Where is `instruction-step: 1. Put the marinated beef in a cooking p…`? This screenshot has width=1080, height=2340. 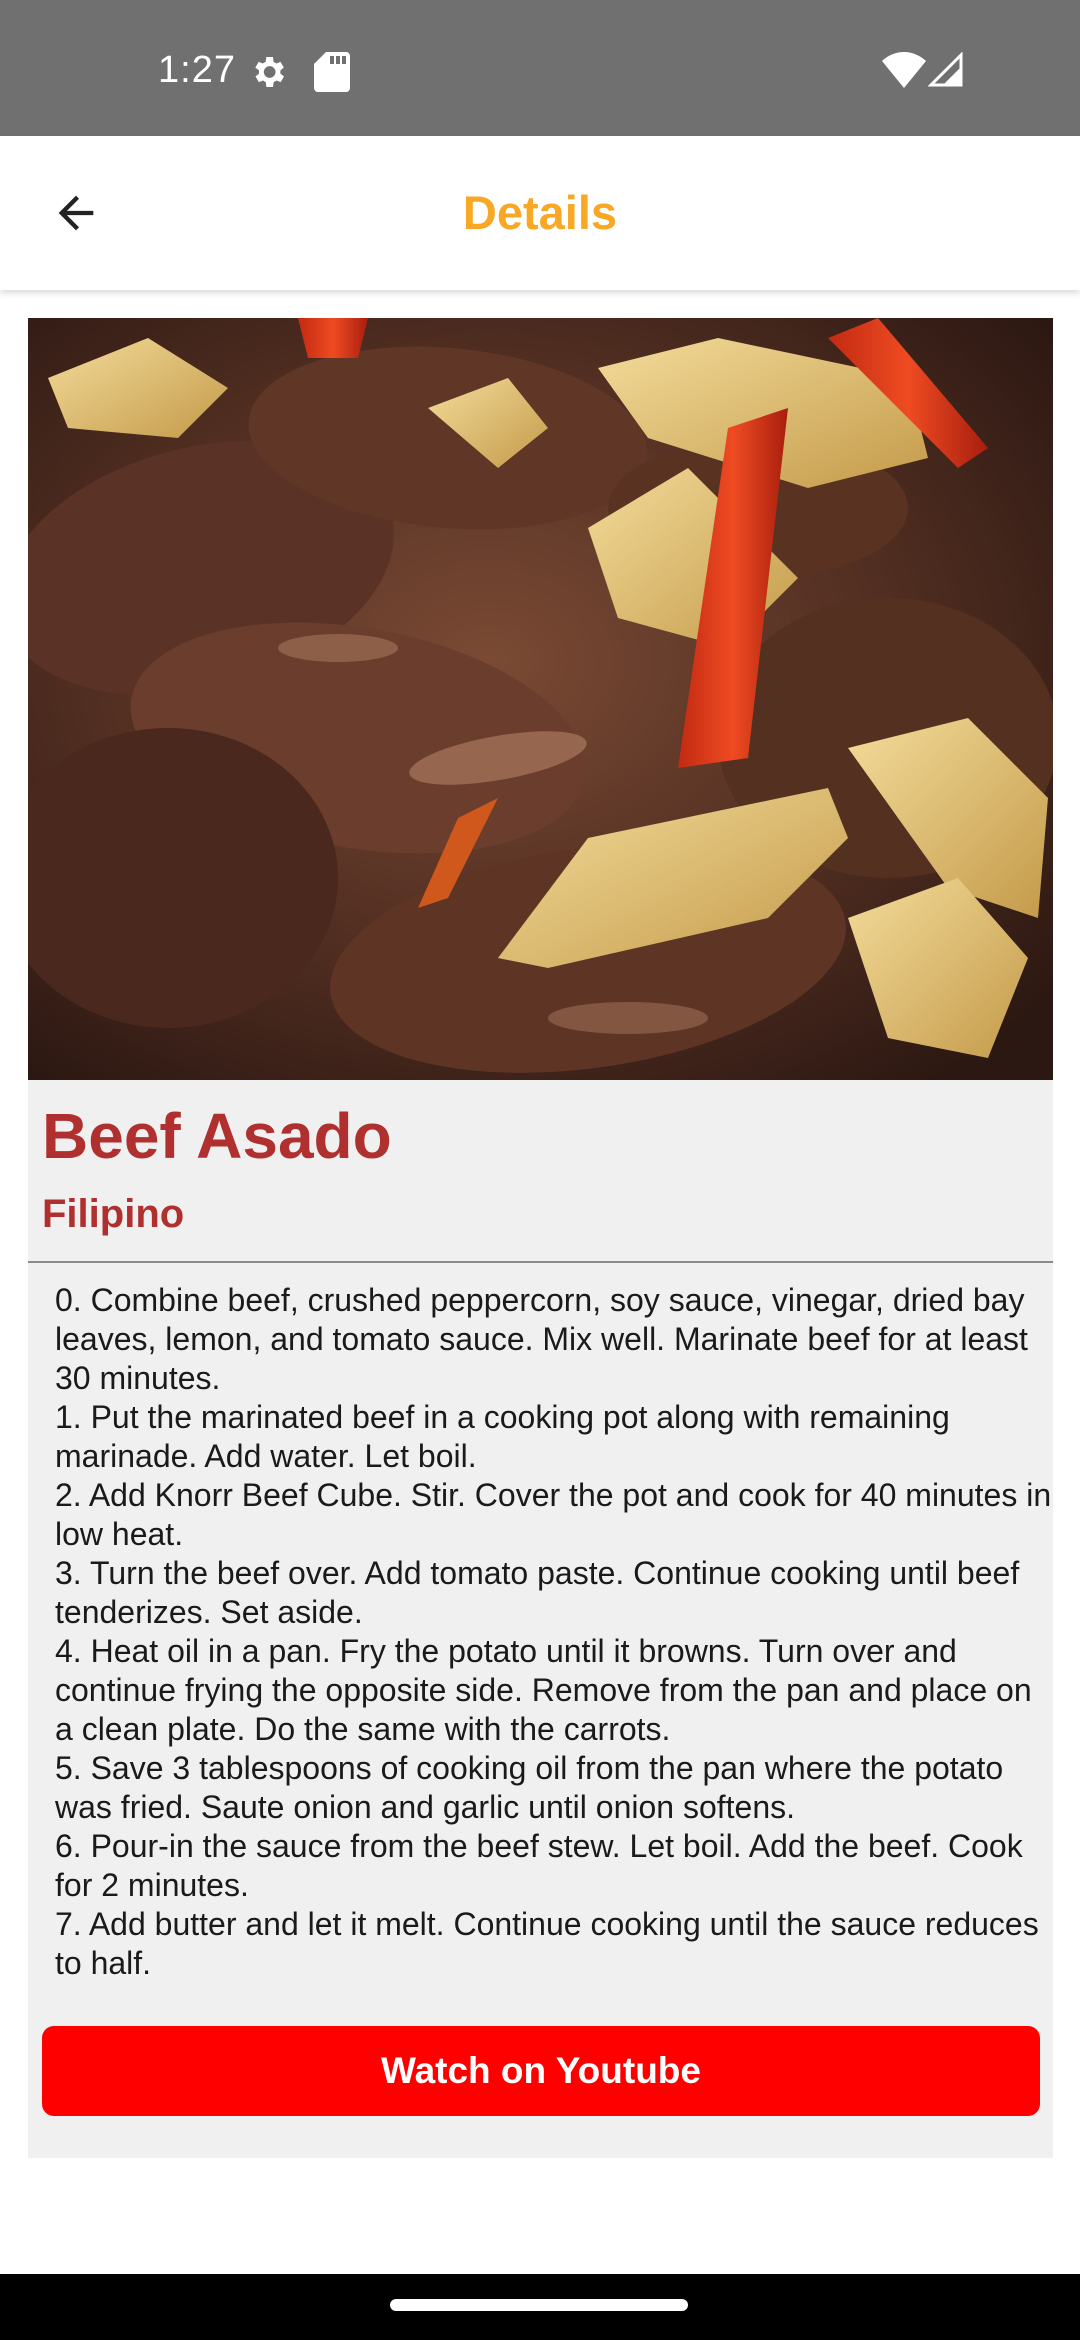
instruction-step: 1. Put the marinated beef in a cooking p… is located at coordinates (502, 1436).